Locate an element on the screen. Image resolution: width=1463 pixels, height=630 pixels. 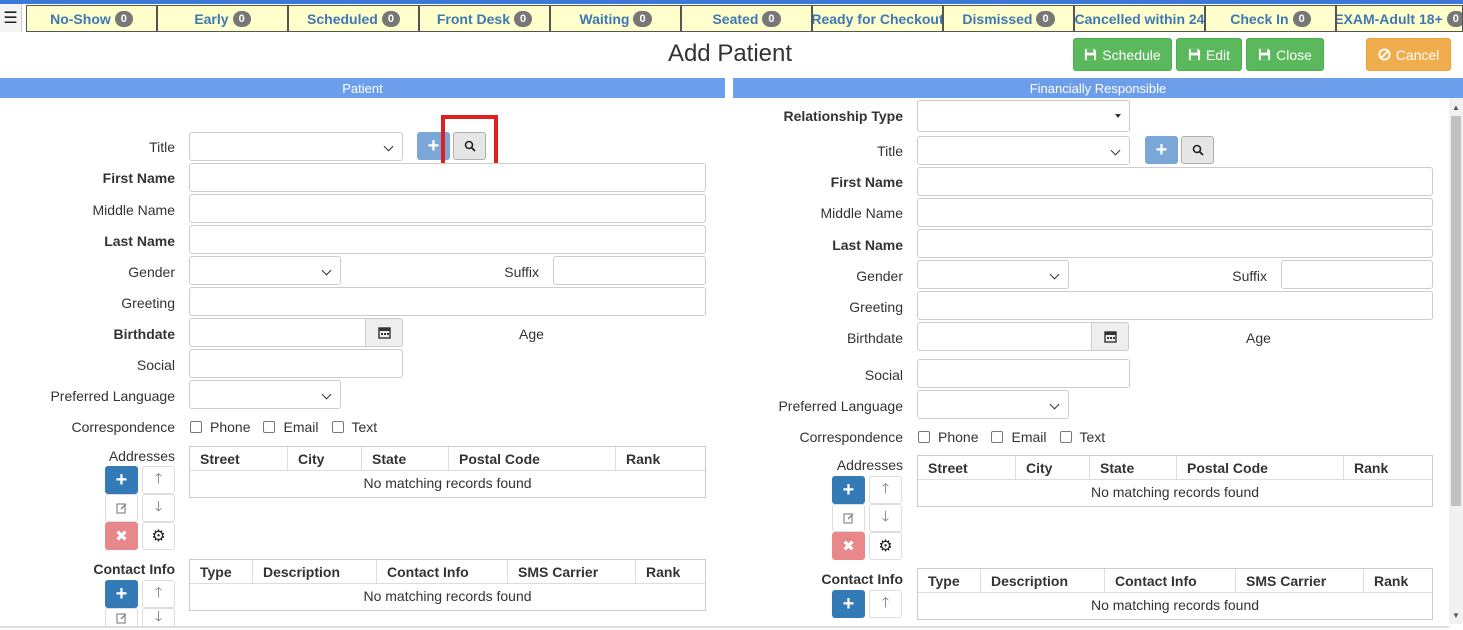
status-tab-waiting: Waiting 0 is located at coordinates (615, 18).